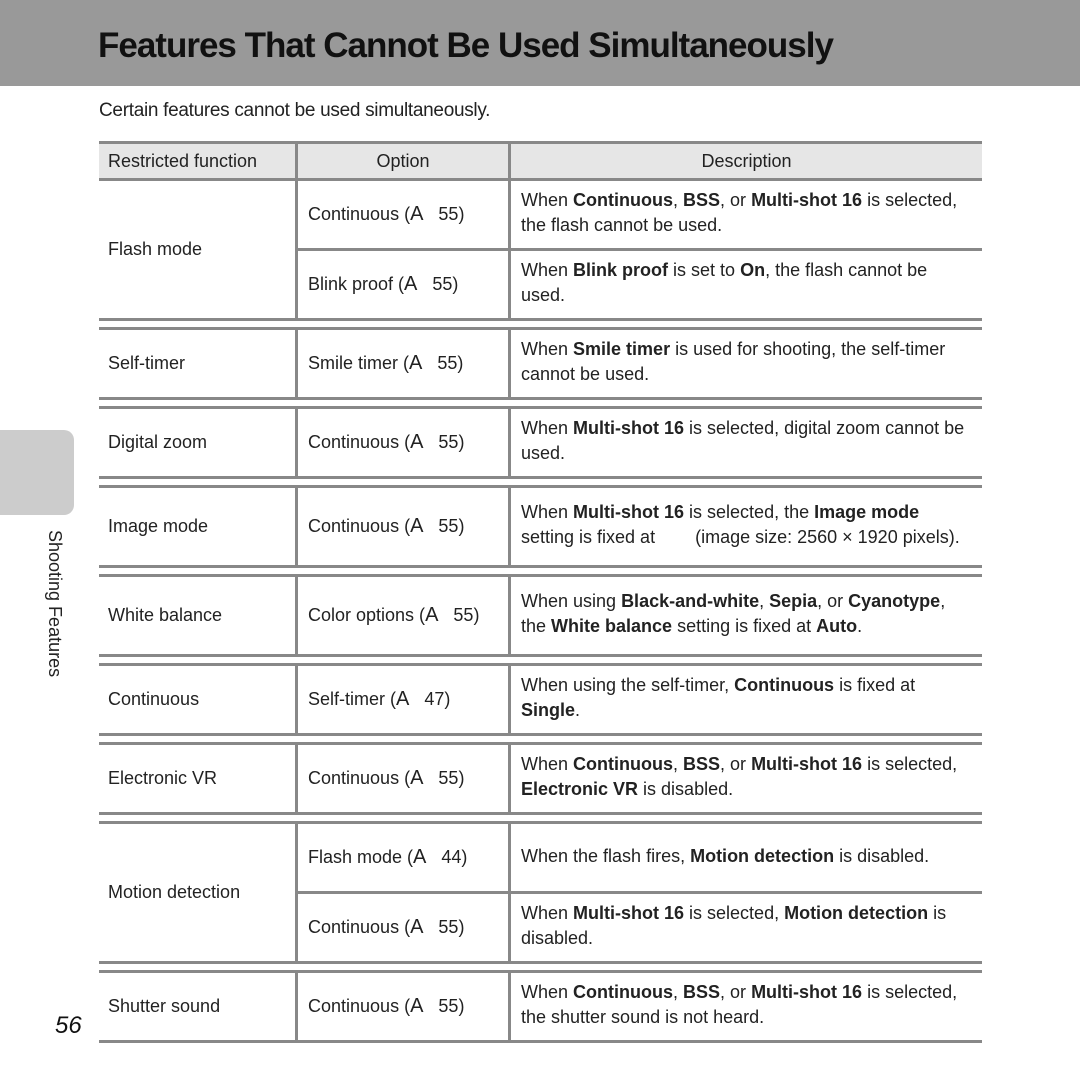  Describe the element at coordinates (198, 778) in the screenshot. I see `restricted-function-cell: Electronic VR` at that location.